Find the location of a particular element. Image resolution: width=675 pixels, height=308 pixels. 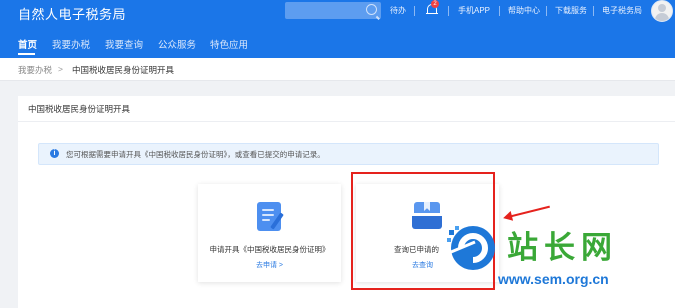

site-brand: 自然人电子税务局 is located at coordinates (72, 13).